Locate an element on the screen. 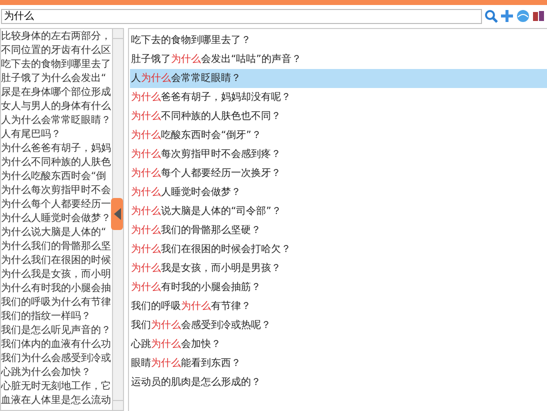 Image resolution: width=547 pixels, height=411 pixels. list-item: 为什么说大脑是人体的“ is located at coordinates (53, 233).